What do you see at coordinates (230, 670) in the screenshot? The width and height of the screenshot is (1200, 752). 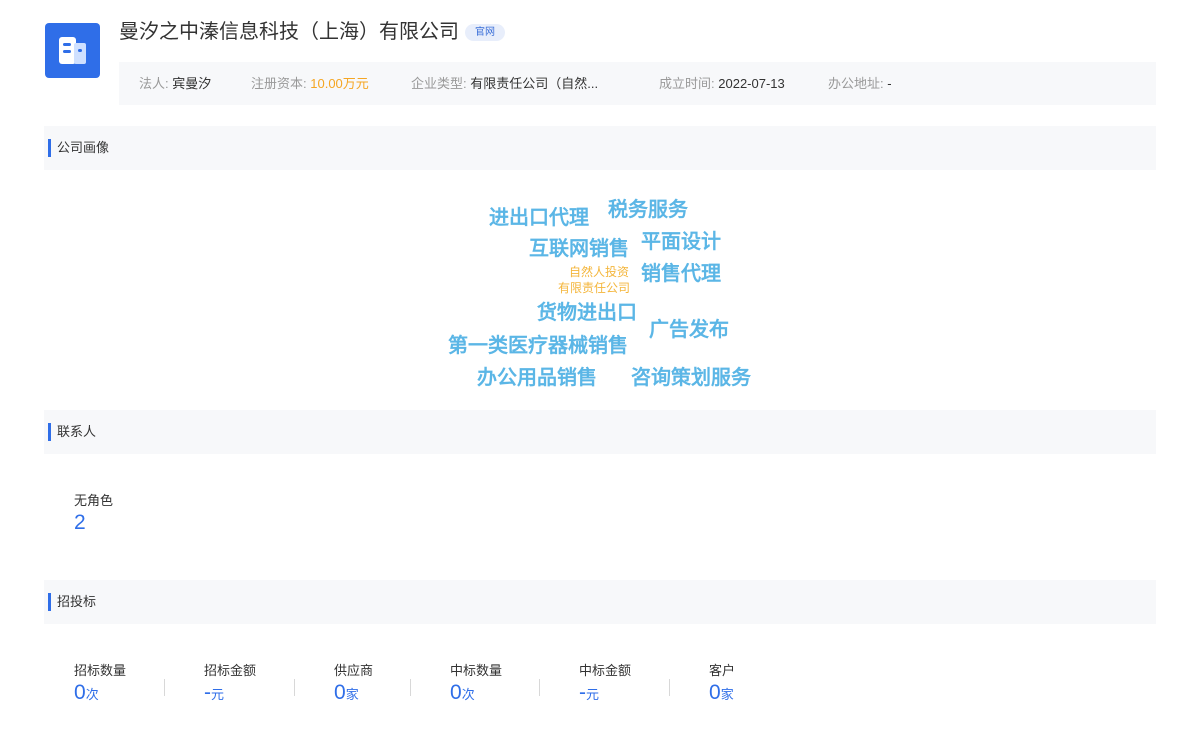 I see `stat-label: 招标金额` at bounding box center [230, 670].